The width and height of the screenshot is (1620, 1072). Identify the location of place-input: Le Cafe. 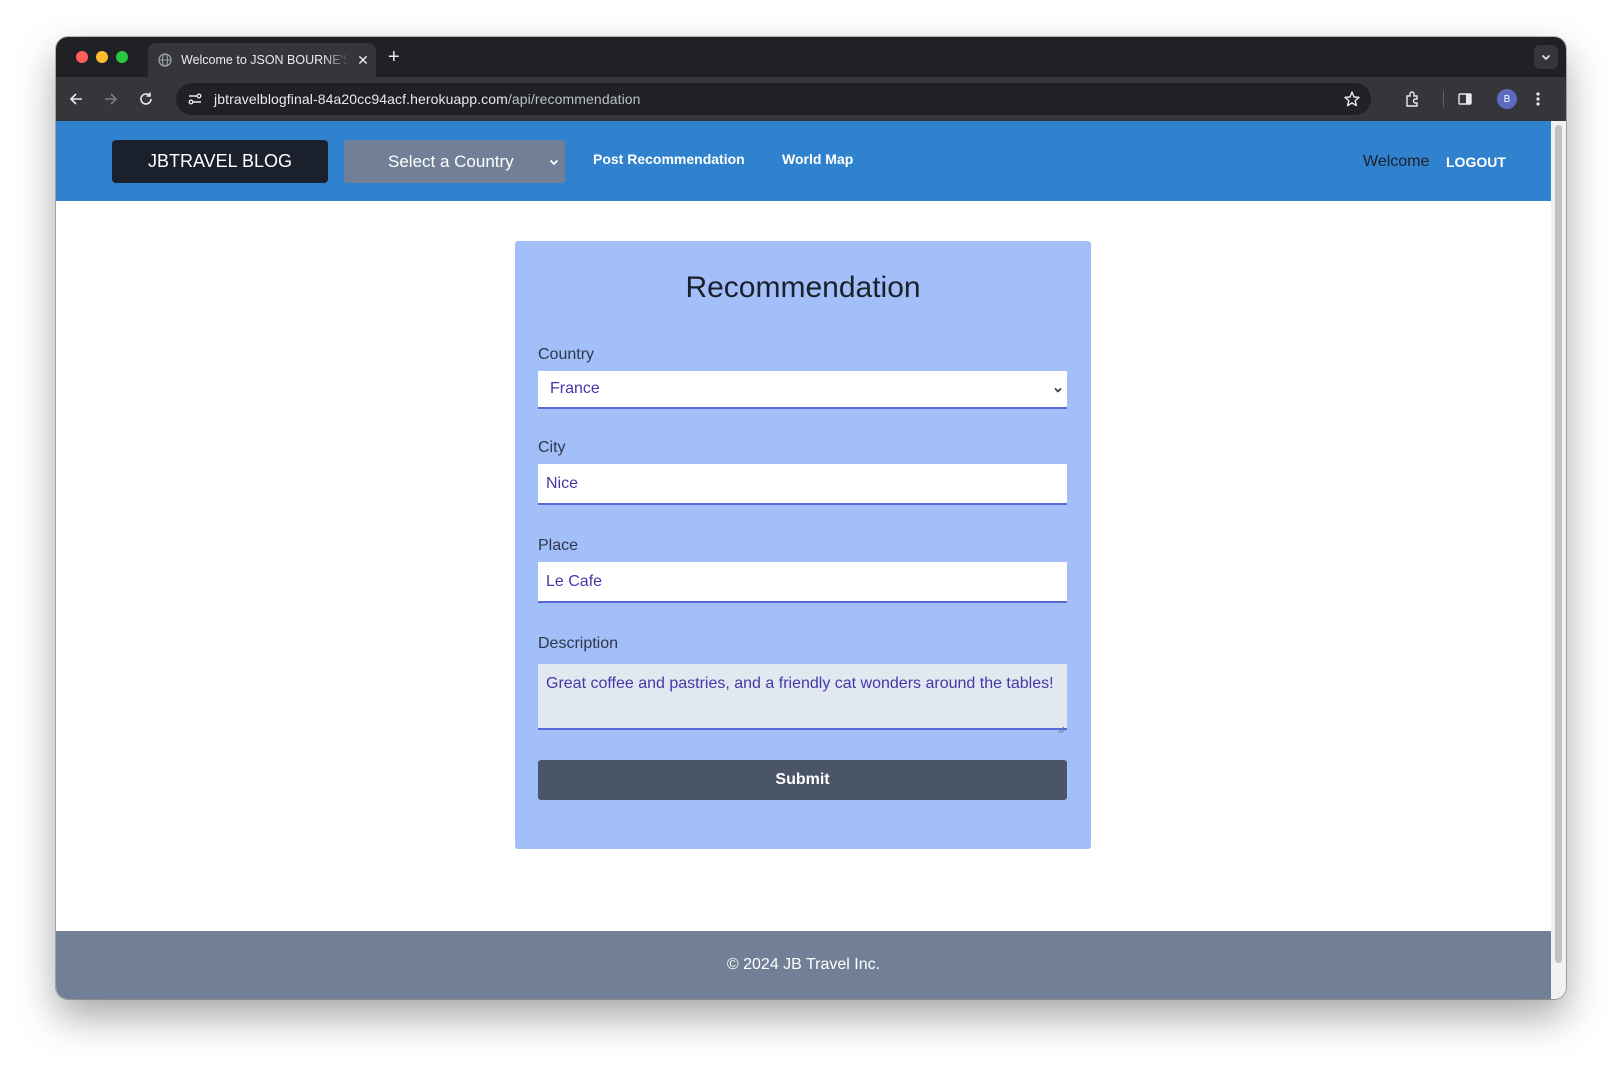
(802, 582).